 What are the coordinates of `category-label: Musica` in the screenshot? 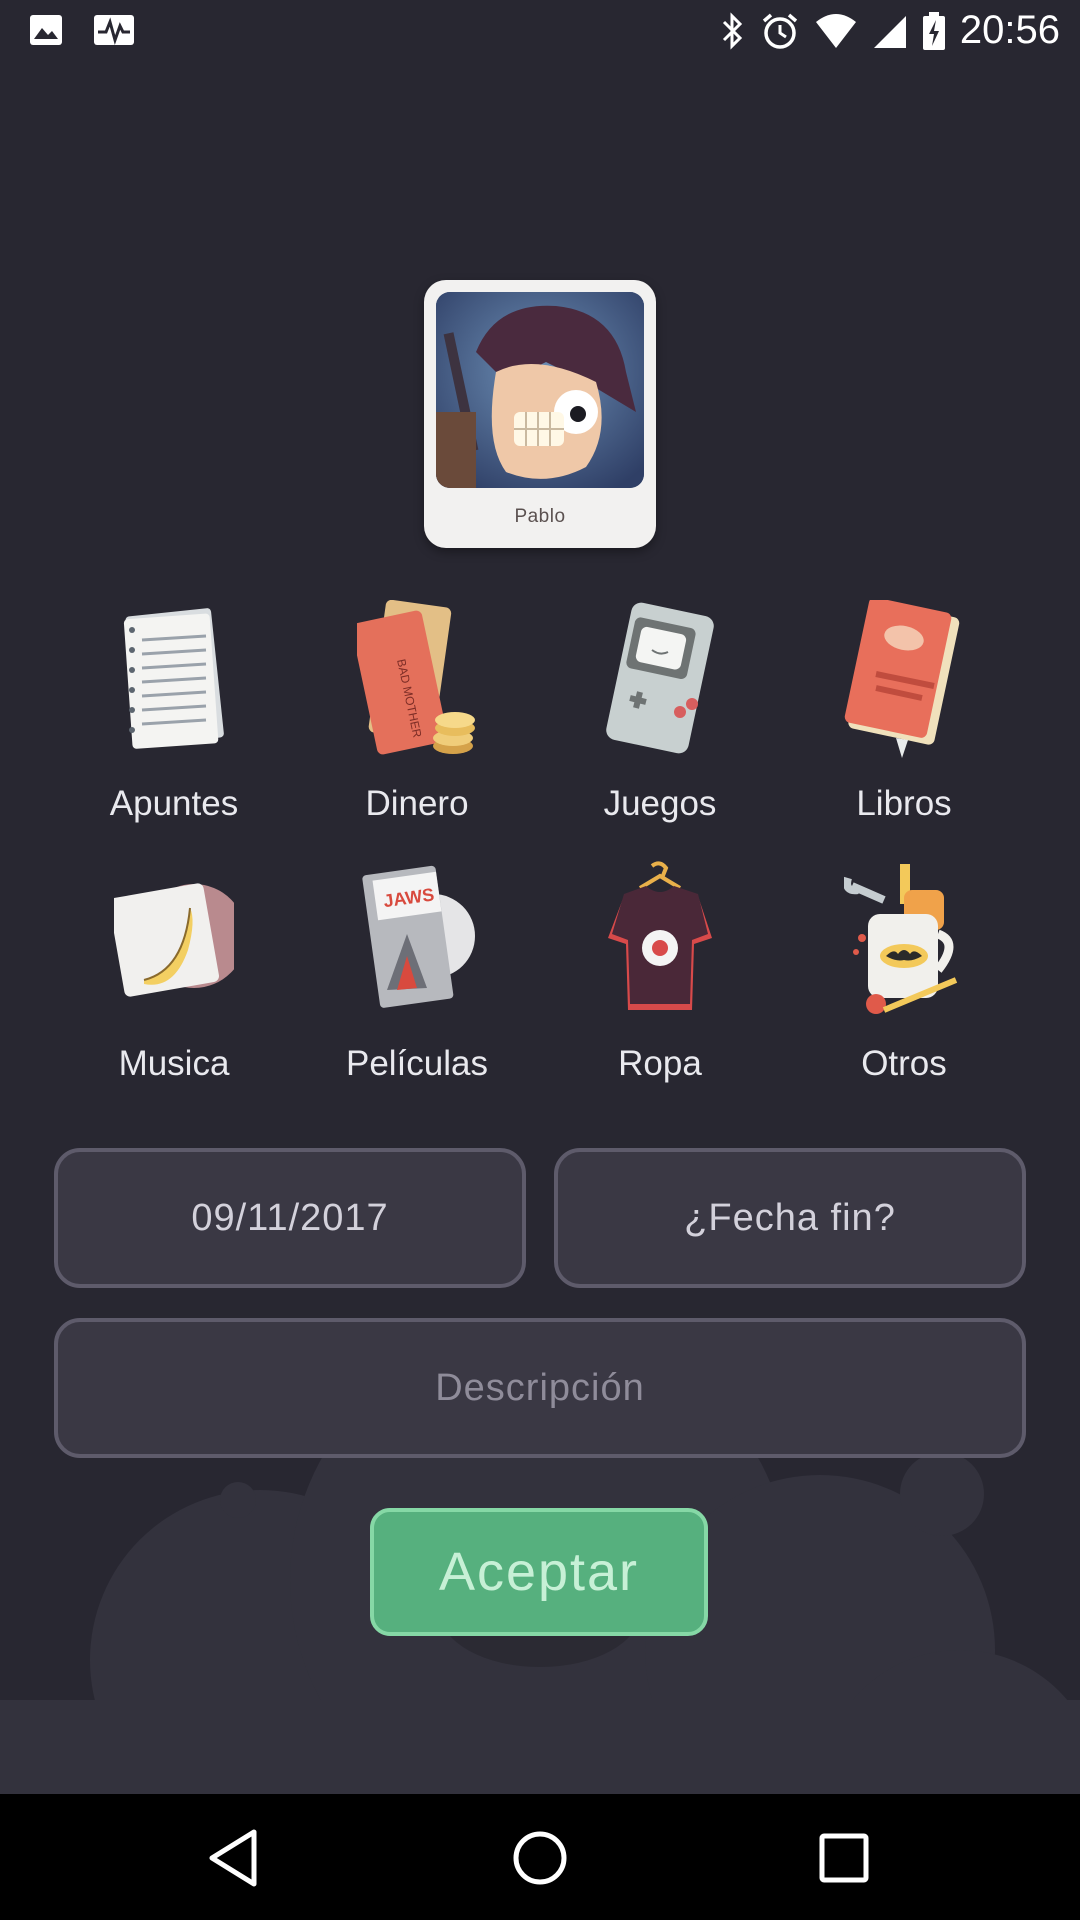 It's located at (174, 1063).